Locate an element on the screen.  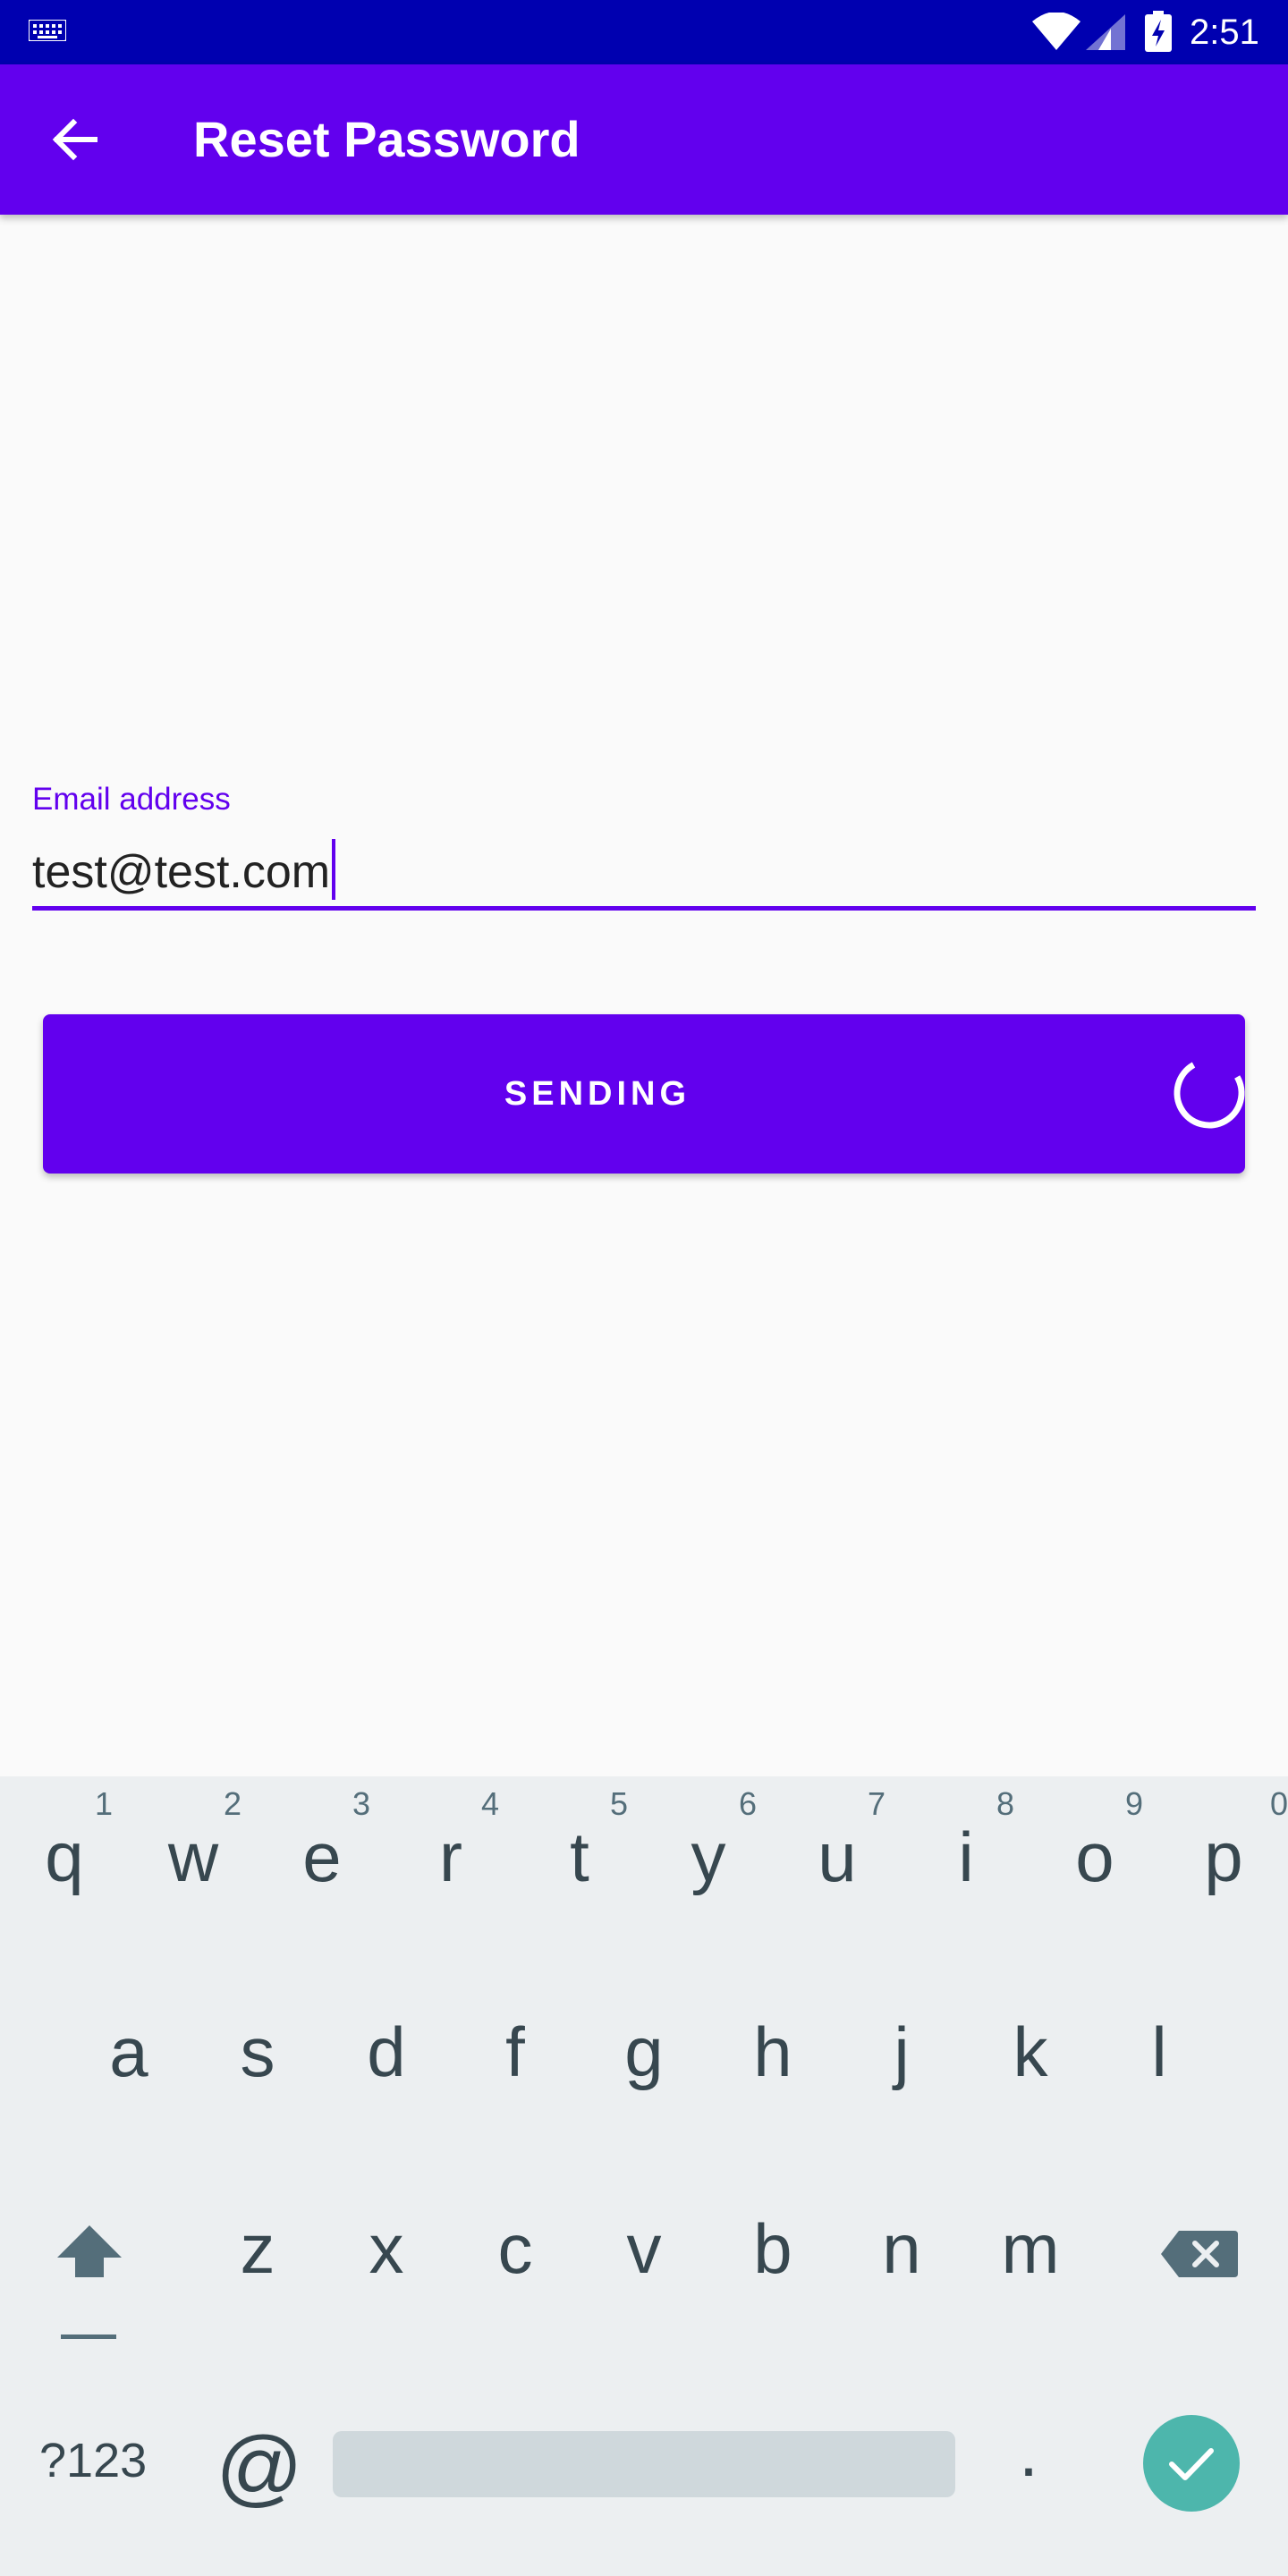
key-label: q is located at coordinates (64, 1857).